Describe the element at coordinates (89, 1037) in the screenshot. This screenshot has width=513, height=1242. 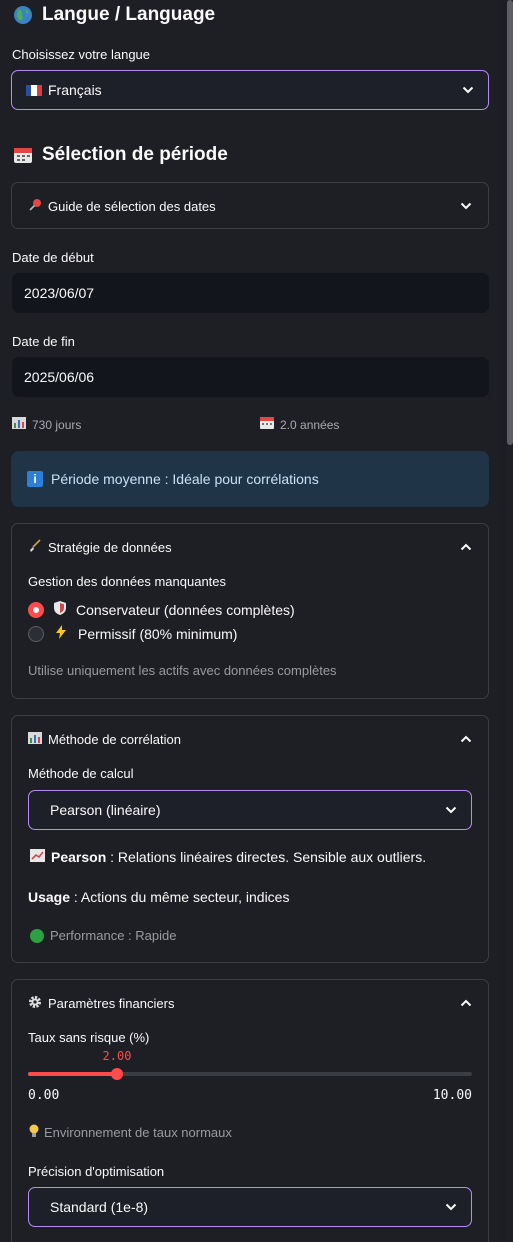
I see `risk-free-label: Taux sans risque (%)` at that location.